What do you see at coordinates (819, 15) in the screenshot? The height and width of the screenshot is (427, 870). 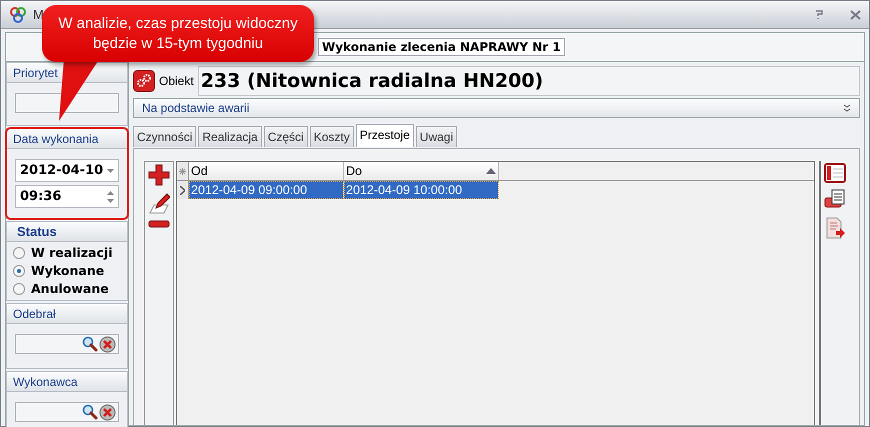 I see `help-icon` at bounding box center [819, 15].